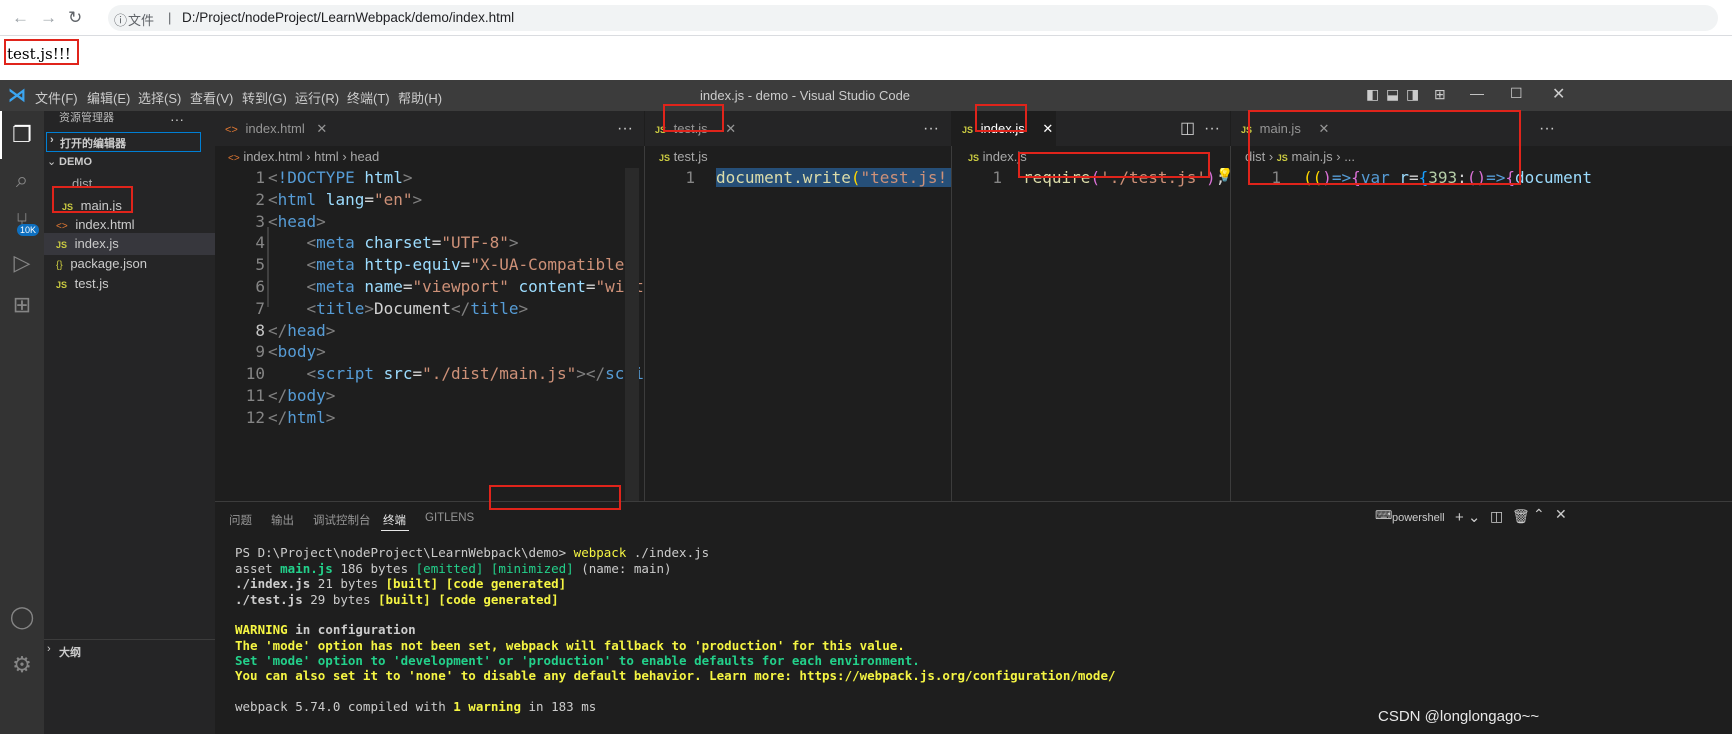 This screenshot has width=1732, height=734. I want to click on split-terminal-icon: ◫, so click(1496, 516).